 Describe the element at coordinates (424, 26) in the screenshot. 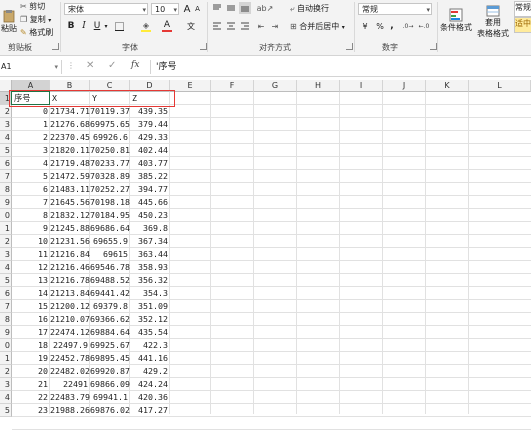

I see `decrease-decimal-button: ←.0` at that location.